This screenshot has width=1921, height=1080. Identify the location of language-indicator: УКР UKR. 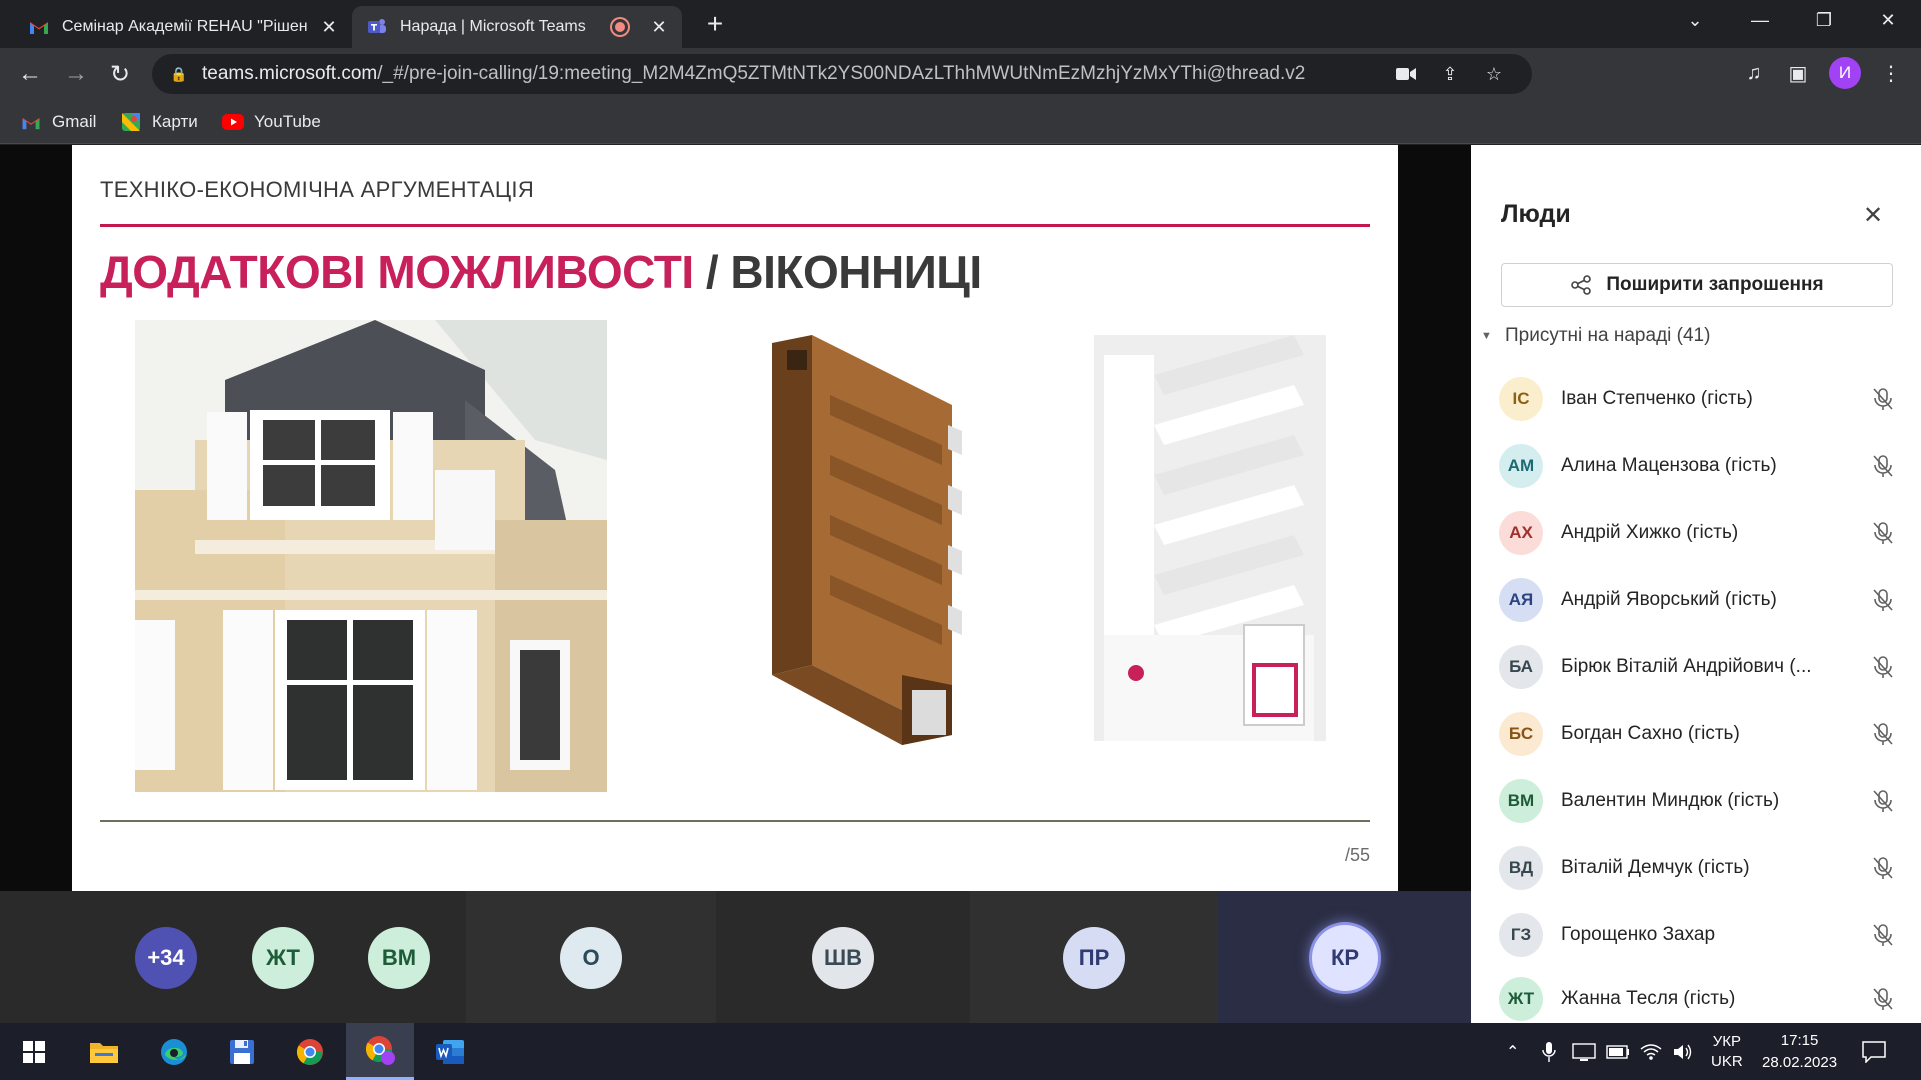
(1727, 1051).